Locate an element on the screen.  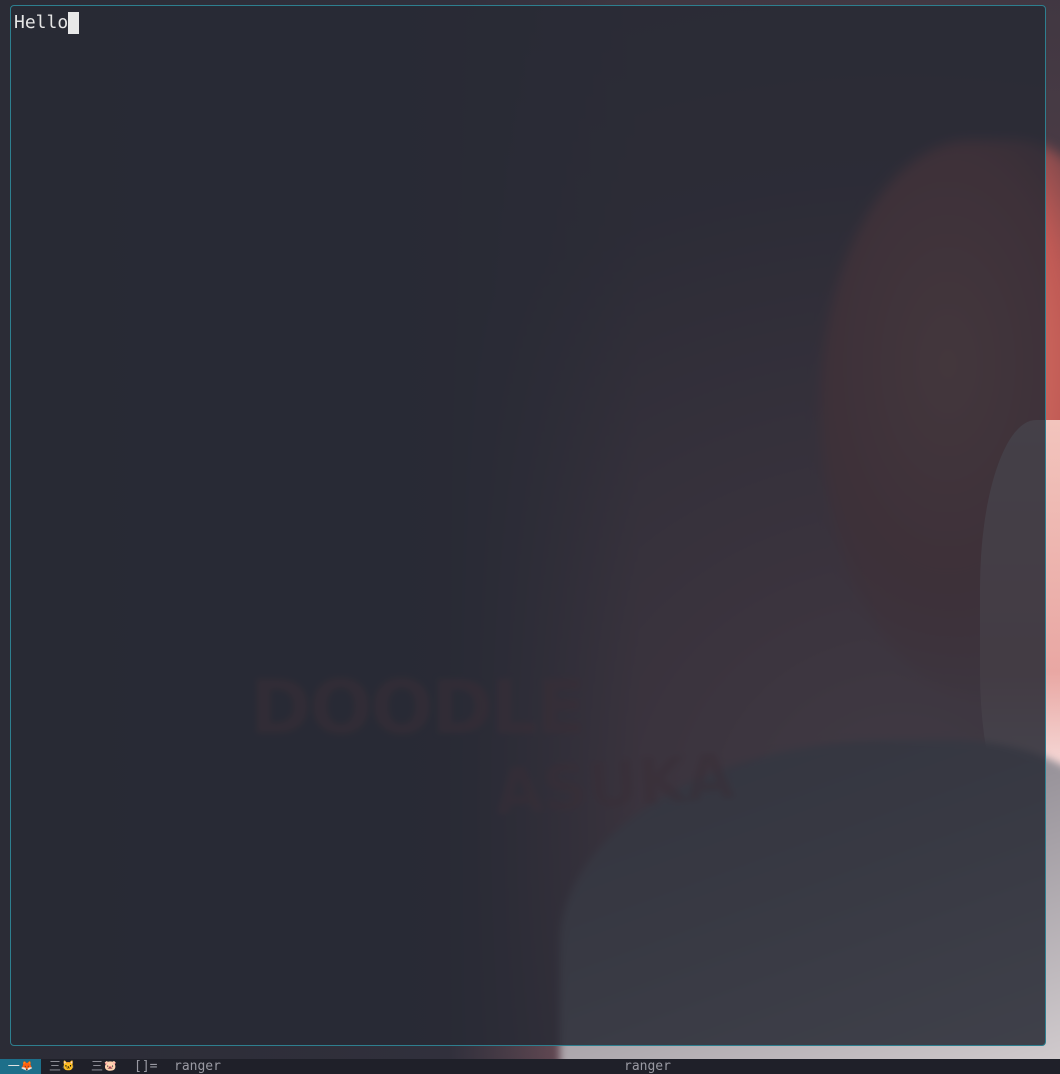
window-title: ranger is located at coordinates (647, 1066).